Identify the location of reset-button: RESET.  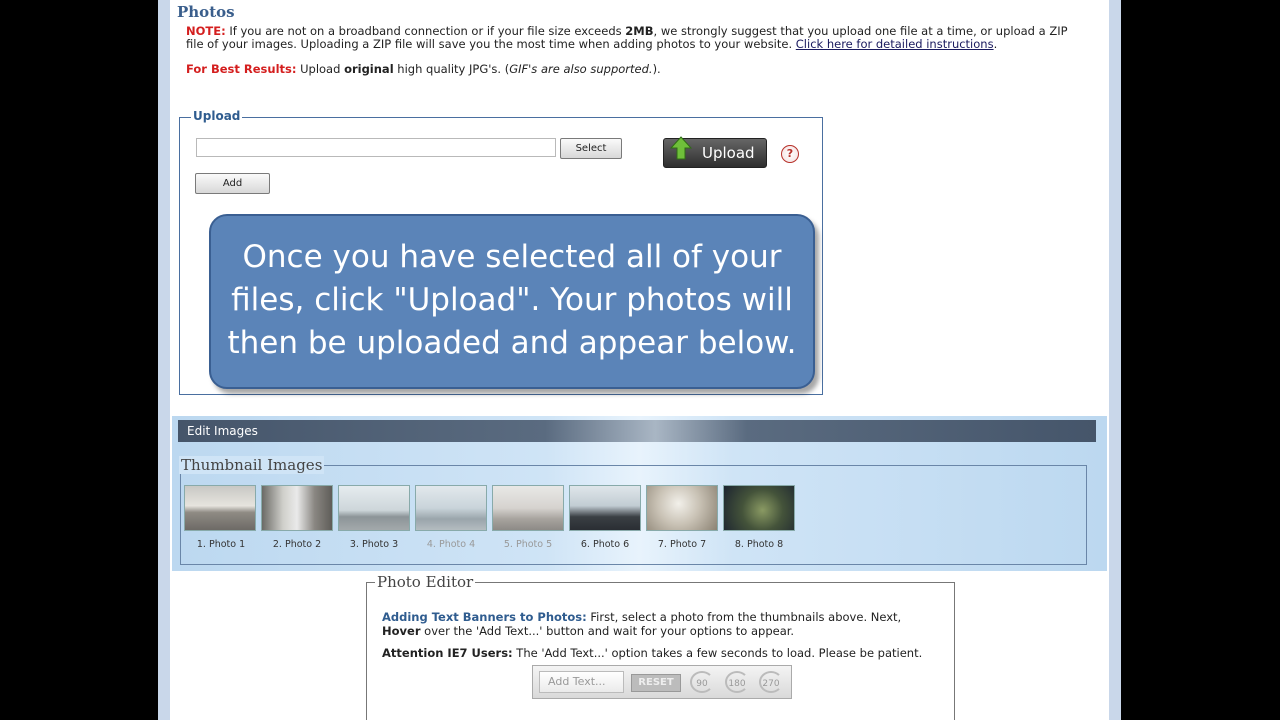
(656, 683).